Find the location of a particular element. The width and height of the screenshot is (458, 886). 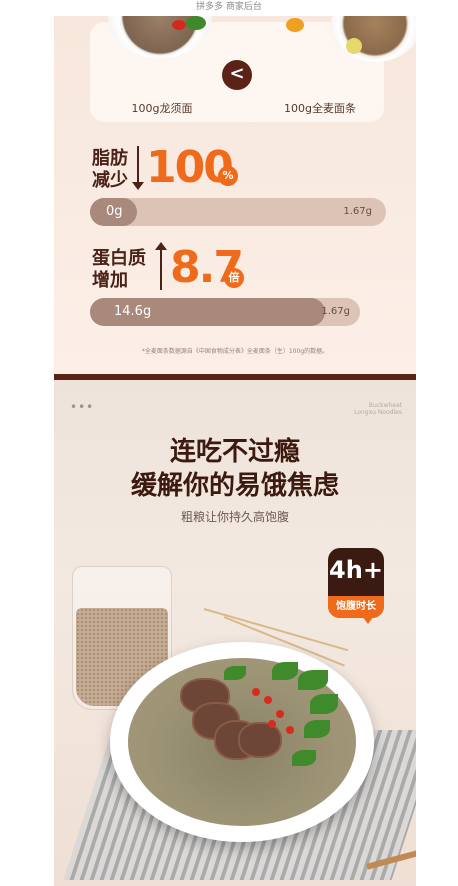

protein-times-unit: 倍 is located at coordinates (234, 278).